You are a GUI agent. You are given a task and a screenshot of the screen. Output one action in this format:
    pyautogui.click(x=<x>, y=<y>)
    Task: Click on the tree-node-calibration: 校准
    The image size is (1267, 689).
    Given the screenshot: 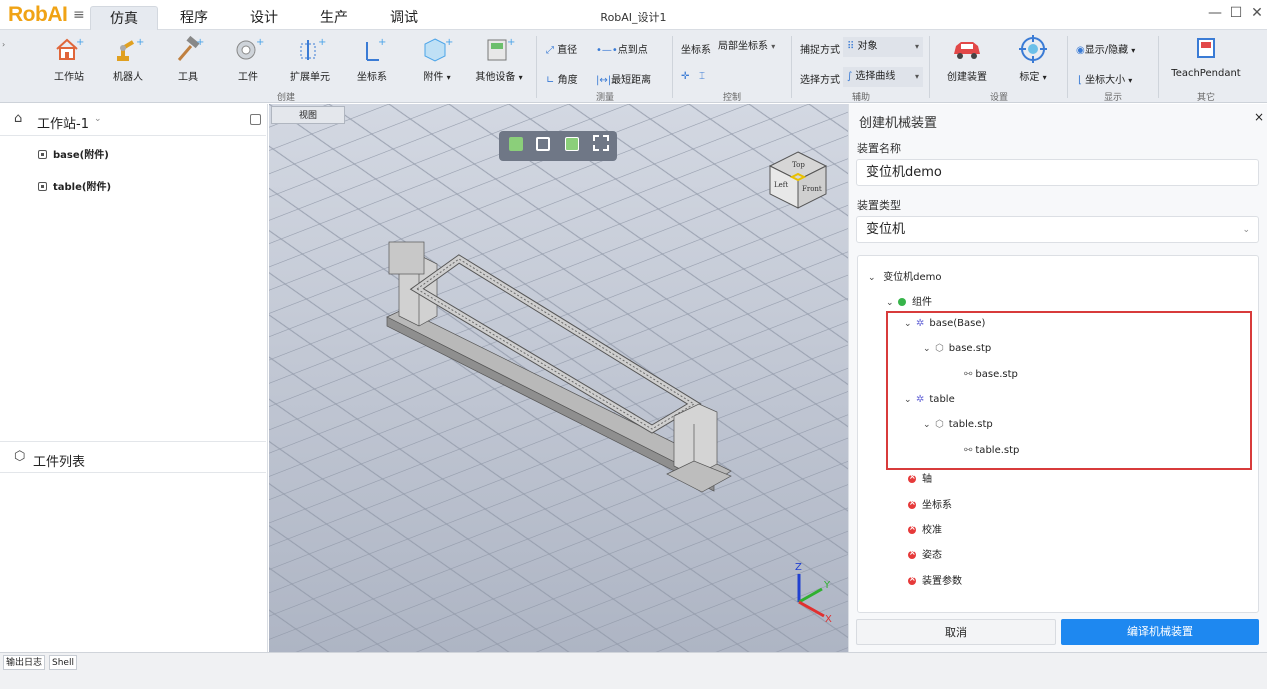 What is the action you would take?
    pyautogui.click(x=925, y=528)
    